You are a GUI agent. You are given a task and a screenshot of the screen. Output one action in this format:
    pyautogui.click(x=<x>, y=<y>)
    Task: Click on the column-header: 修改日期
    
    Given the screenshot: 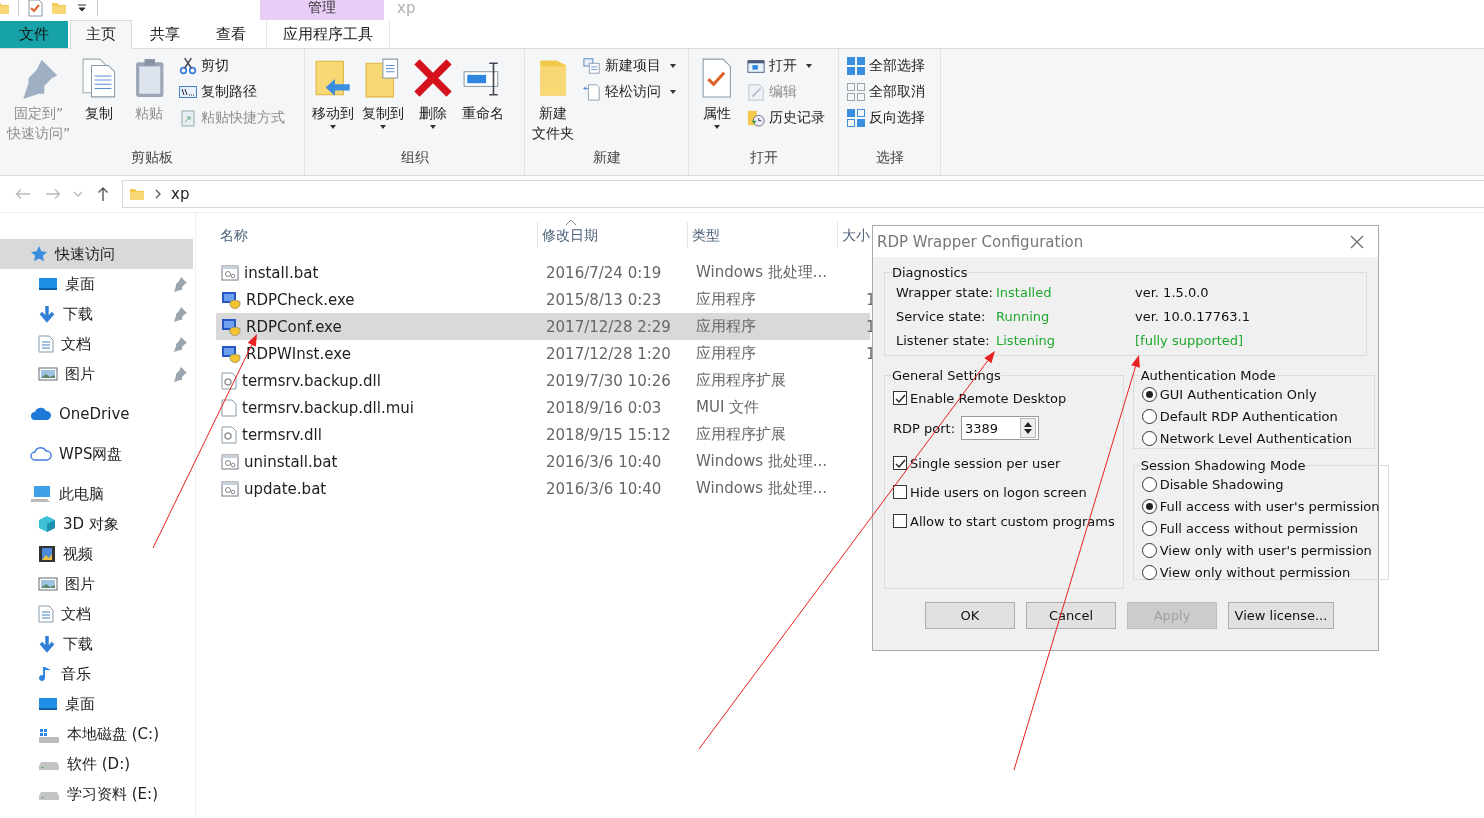 What is the action you would take?
    pyautogui.click(x=613, y=235)
    